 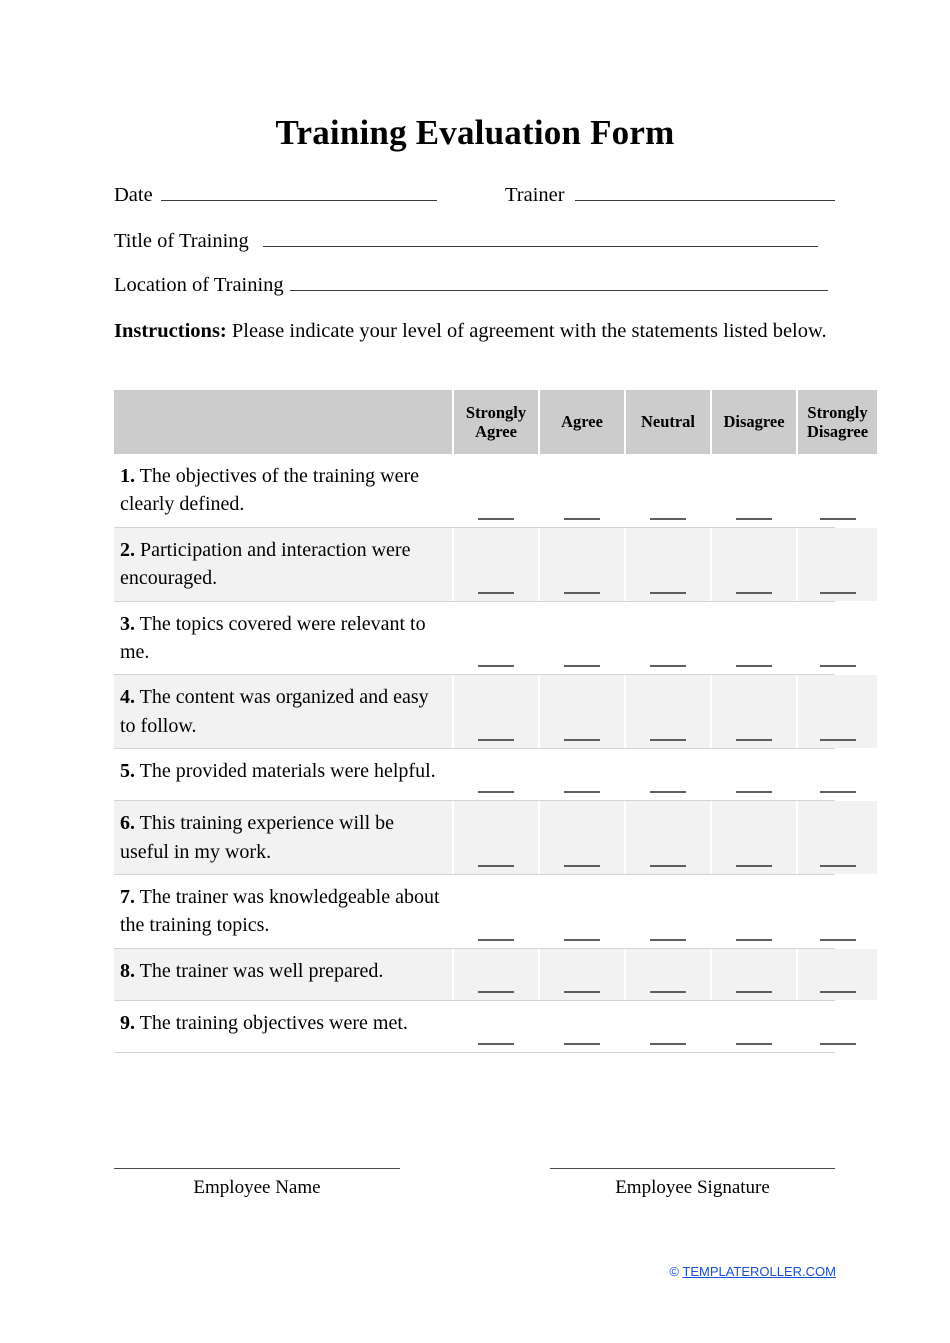 What do you see at coordinates (759, 1271) in the screenshot?
I see `templateroller-link: TEMPLATEROLLER.COM` at bounding box center [759, 1271].